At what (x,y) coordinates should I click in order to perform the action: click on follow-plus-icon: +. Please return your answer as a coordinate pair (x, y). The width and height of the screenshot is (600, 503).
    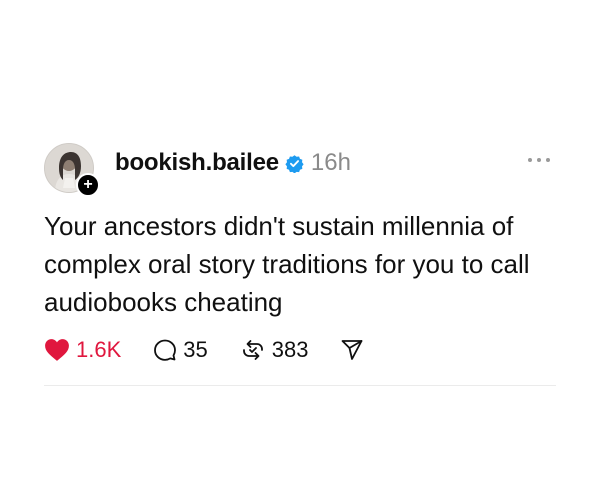
    Looking at the image, I should click on (88, 185).